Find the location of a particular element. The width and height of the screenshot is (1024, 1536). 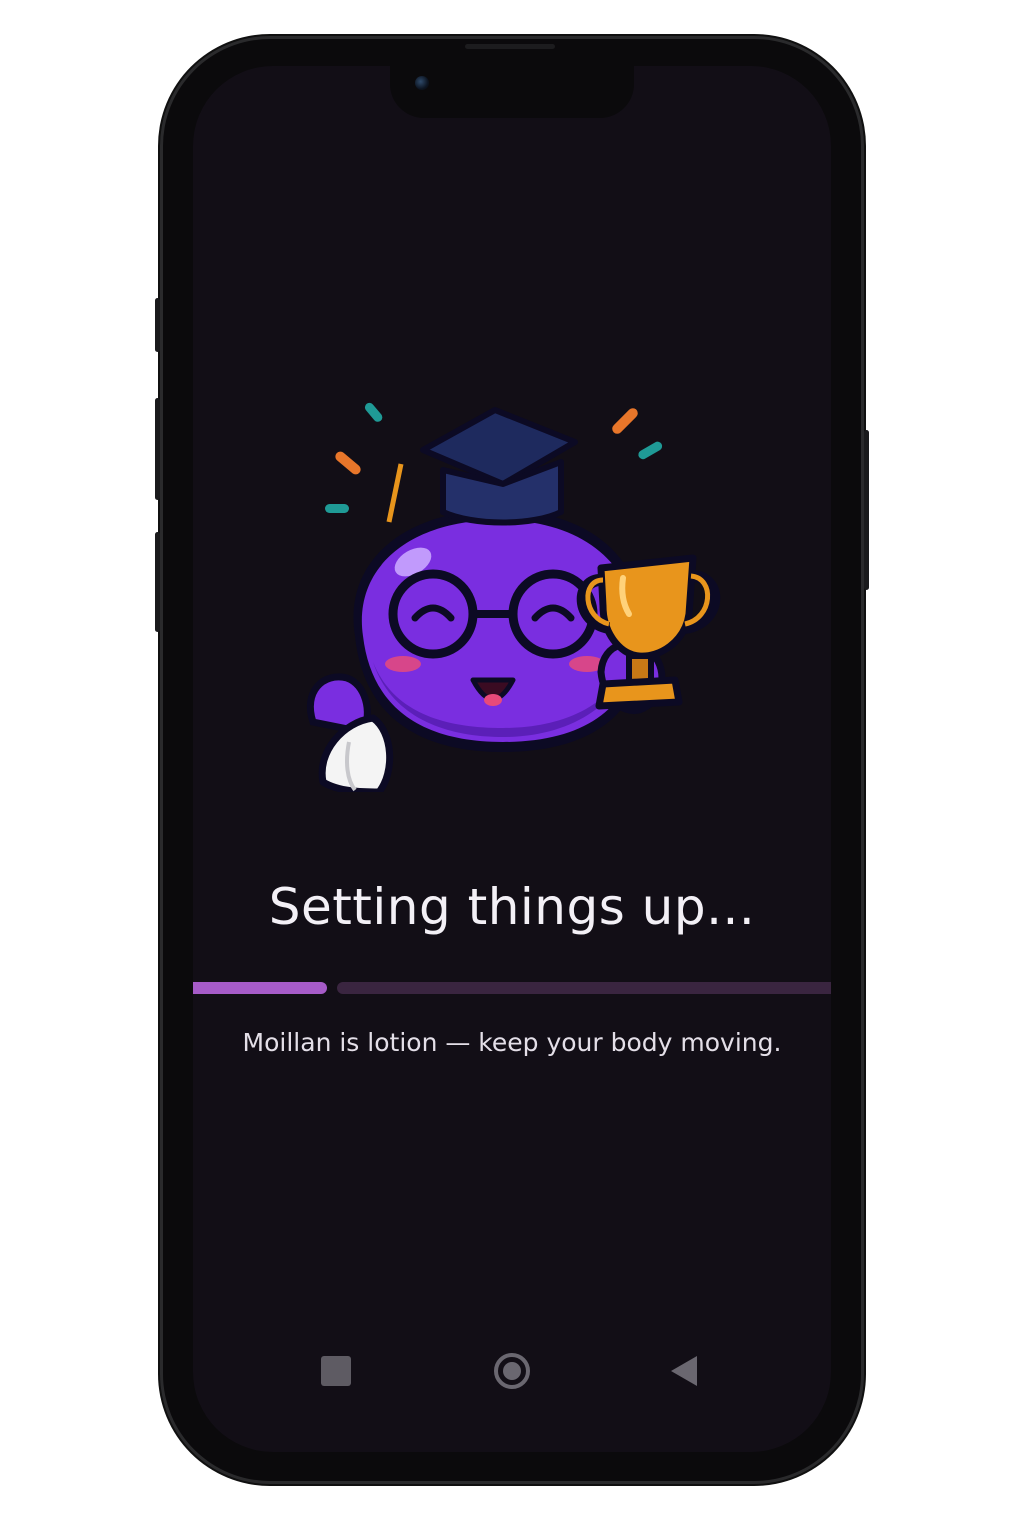

front-camera is located at coordinates (422, 83).